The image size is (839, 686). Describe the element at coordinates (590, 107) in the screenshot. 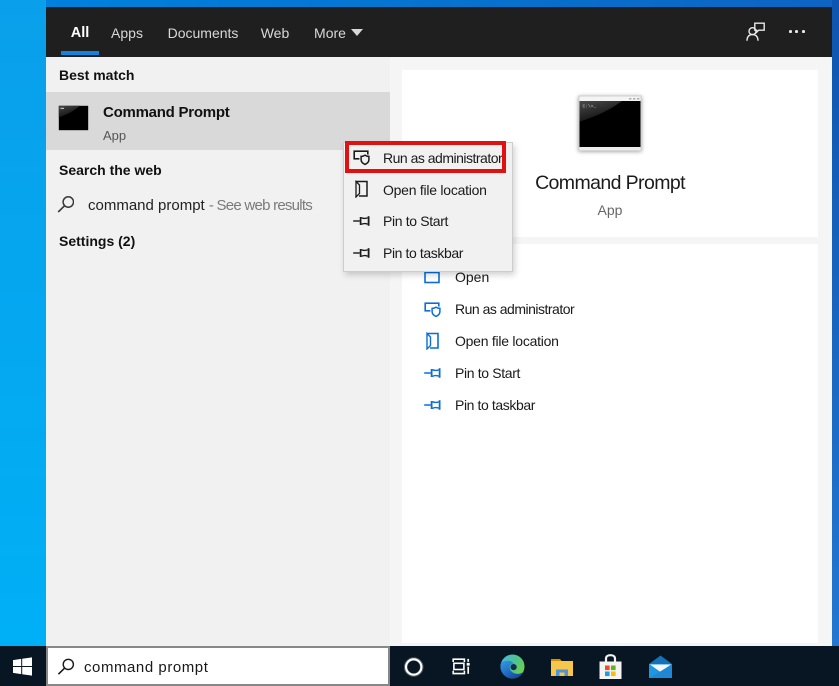

I see `svg-text: C:\>_` at that location.